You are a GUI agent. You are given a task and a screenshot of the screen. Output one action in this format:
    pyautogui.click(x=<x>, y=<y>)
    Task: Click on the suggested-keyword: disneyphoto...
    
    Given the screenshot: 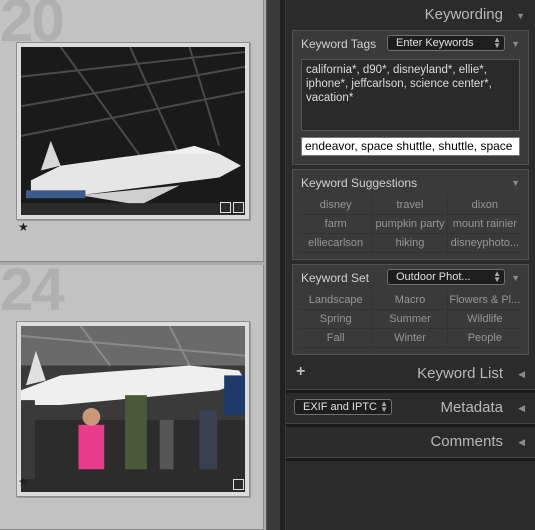 What is the action you would take?
    pyautogui.click(x=484, y=243)
    